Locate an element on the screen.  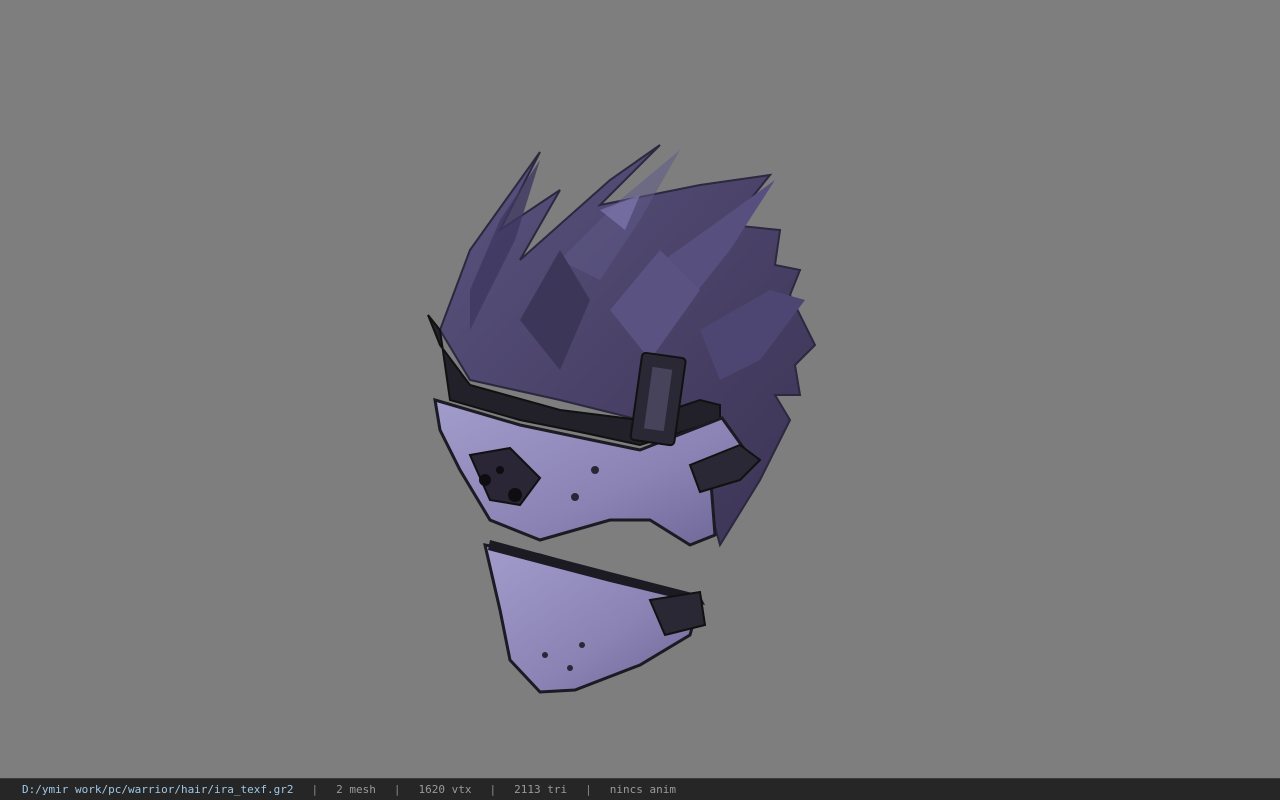
status-mesh-count: 2 mesh is located at coordinates (356, 789).